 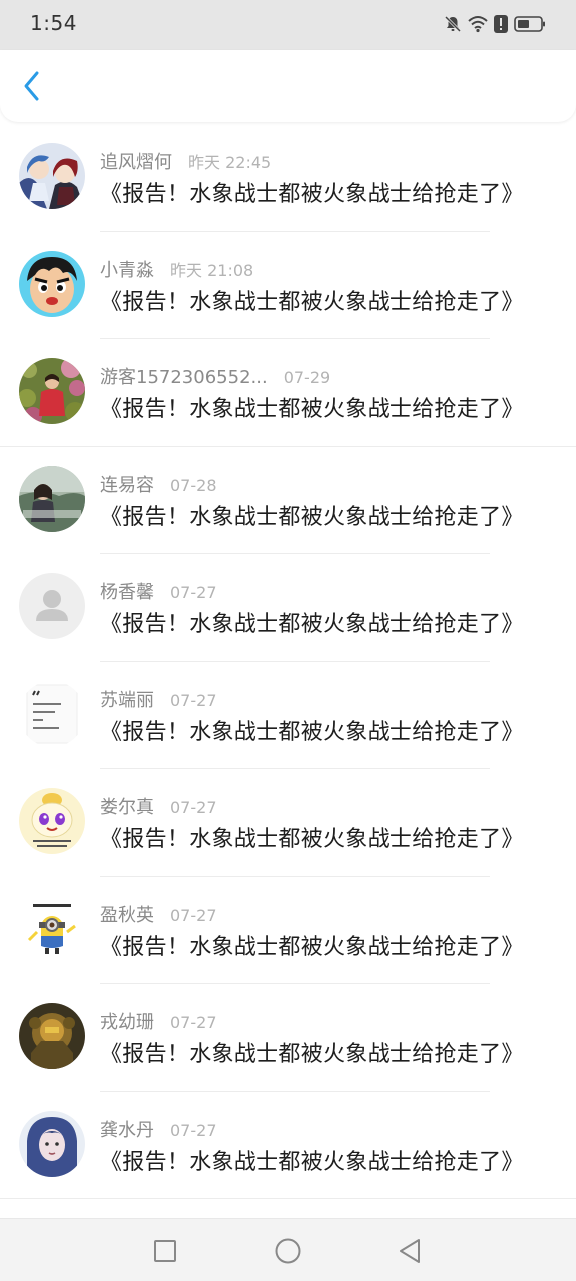 What do you see at coordinates (127, 484) in the screenshot?
I see `username: 连易容` at bounding box center [127, 484].